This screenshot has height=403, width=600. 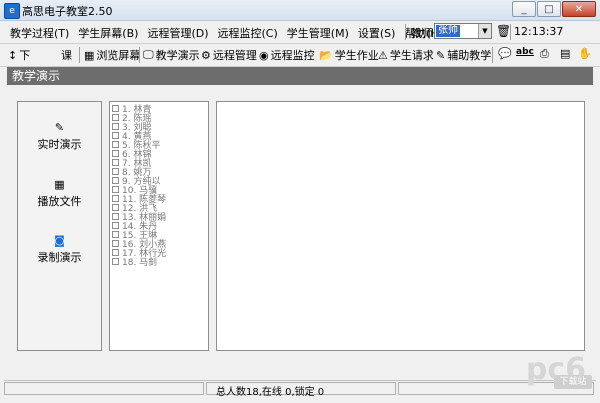 I want to click on toolbar-label: 辅助教学, so click(x=469, y=55).